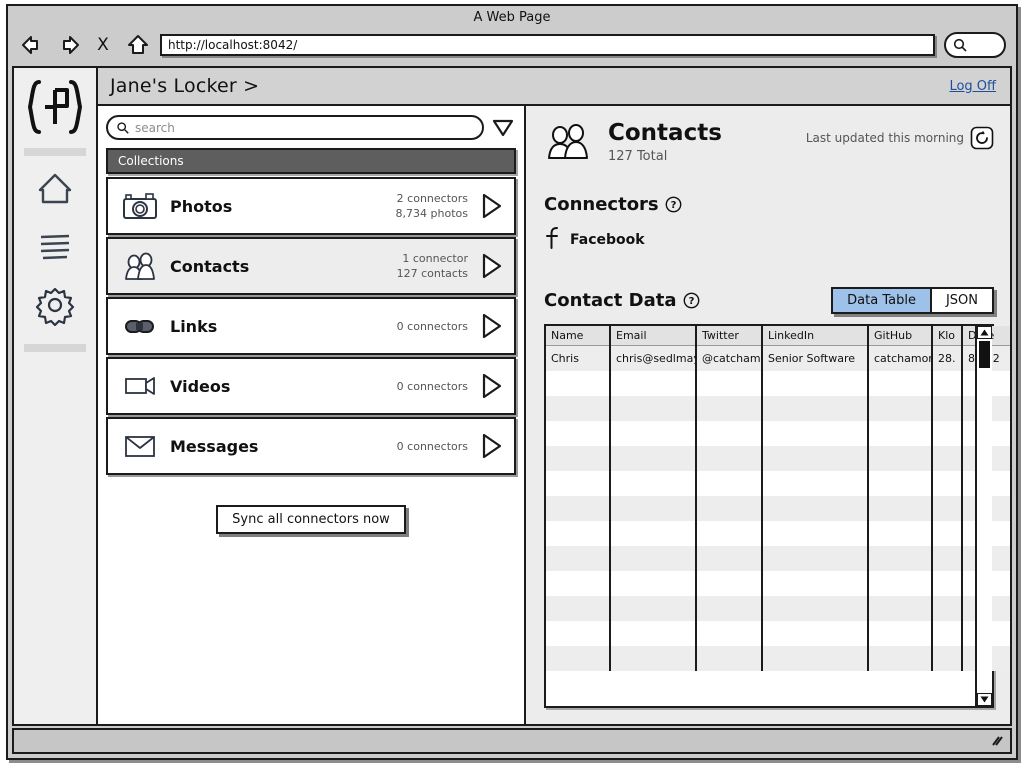 The width and height of the screenshot is (1024, 768). I want to click on scroll-down-arrow-icon, so click(984, 699).